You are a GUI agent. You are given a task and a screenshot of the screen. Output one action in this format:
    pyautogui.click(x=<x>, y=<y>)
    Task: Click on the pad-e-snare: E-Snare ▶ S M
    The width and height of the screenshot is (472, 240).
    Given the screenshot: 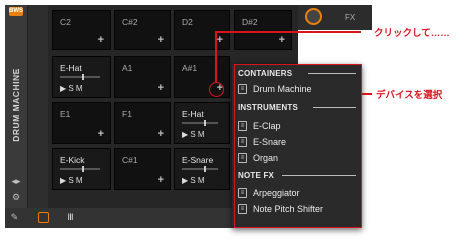 What is the action you would take?
    pyautogui.click(x=202, y=169)
    